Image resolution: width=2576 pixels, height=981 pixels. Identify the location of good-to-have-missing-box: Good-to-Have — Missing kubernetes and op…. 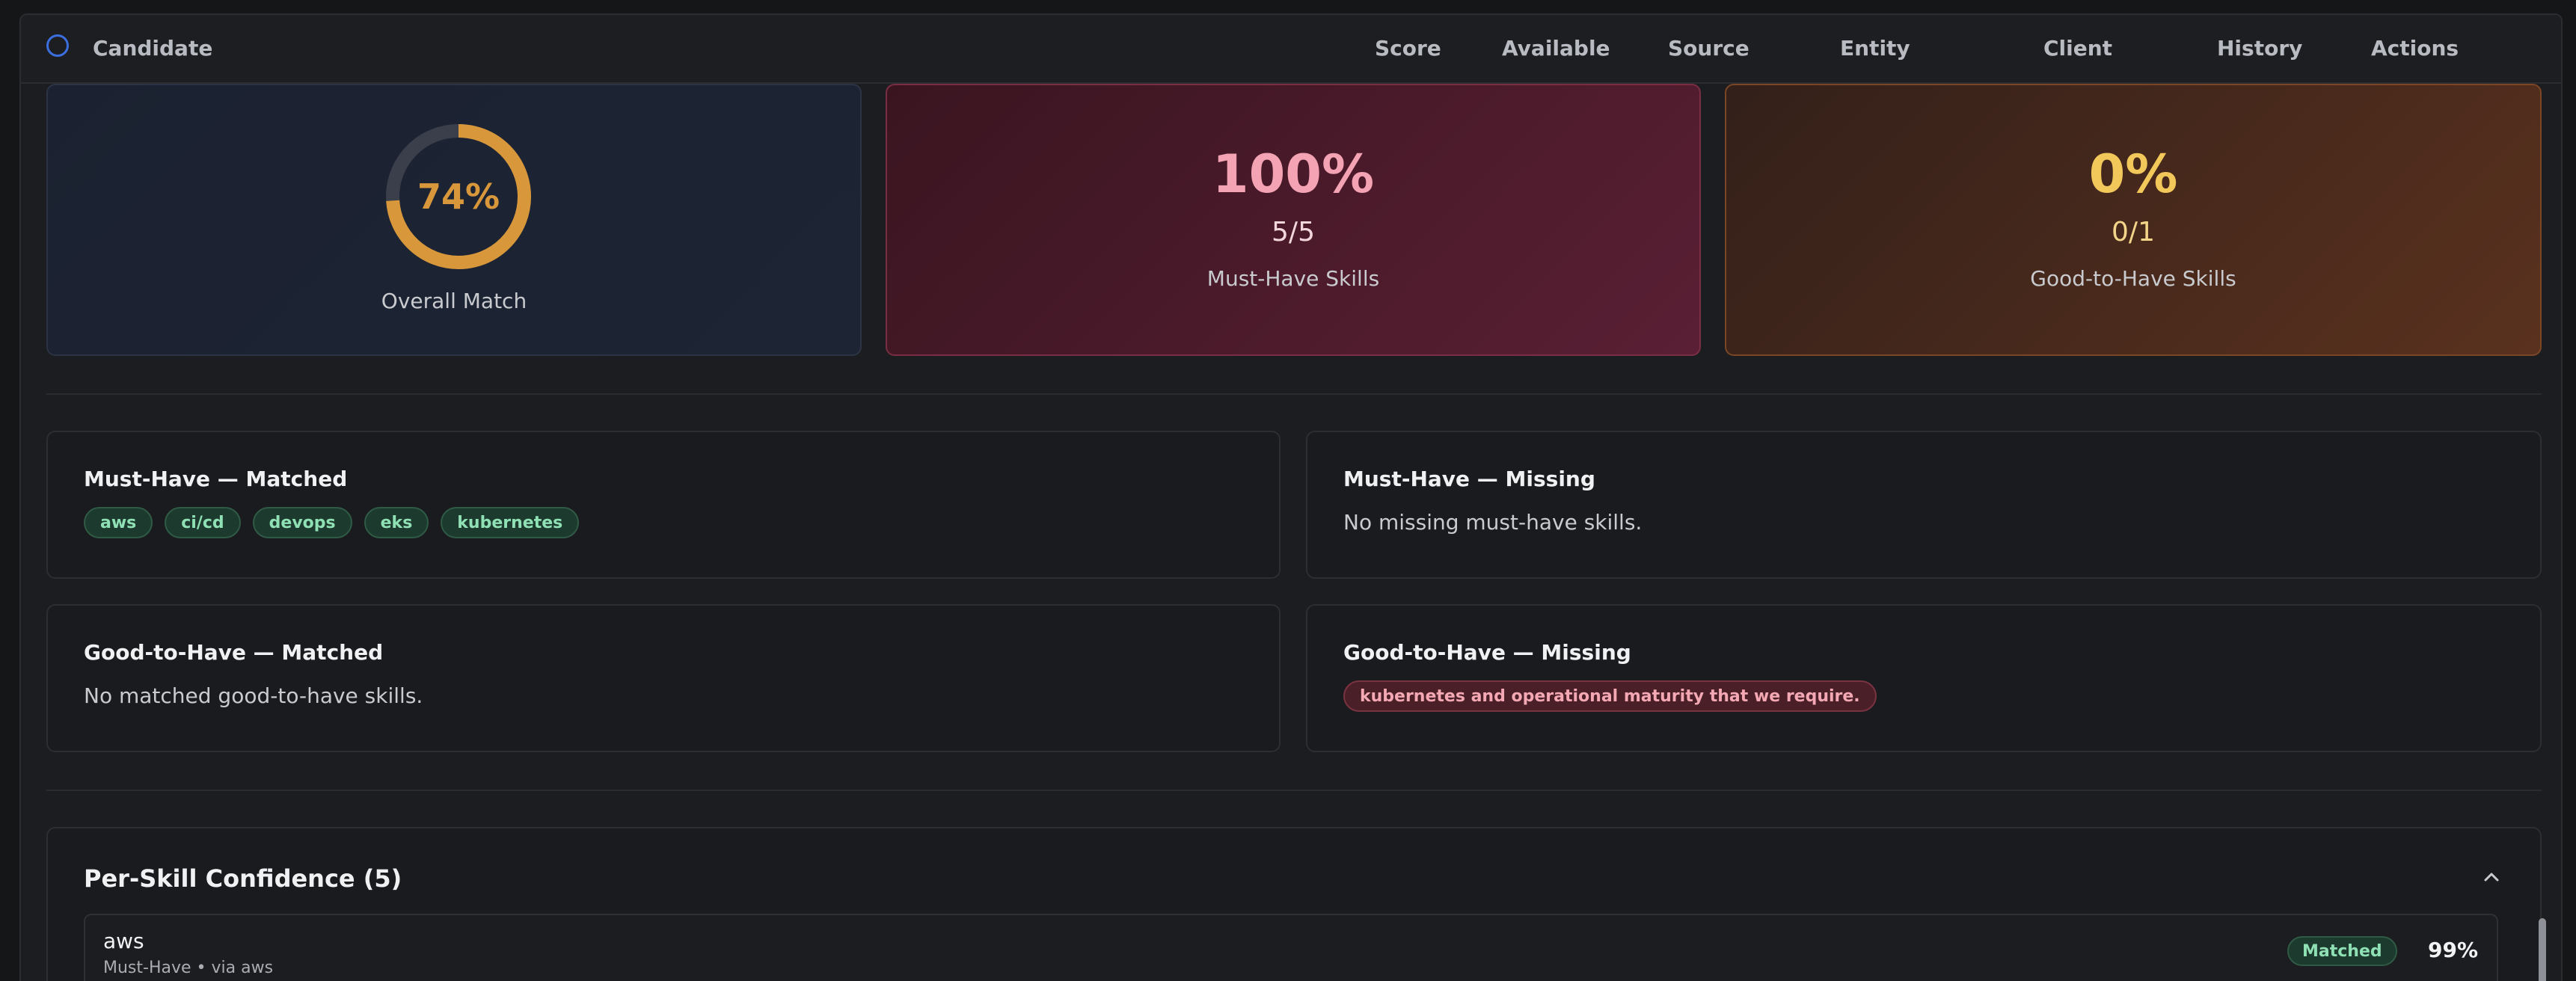
(1924, 678).